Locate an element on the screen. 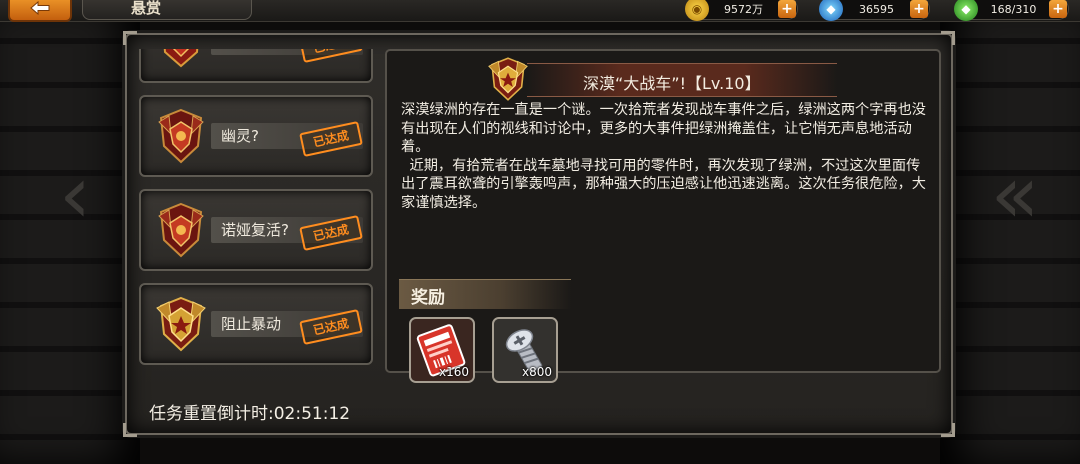 The image size is (1080, 464). top-bar: 悬赏 ◉ 9572万 + ◆ 36595 + ◆ 168/310 + is located at coordinates (540, 11).